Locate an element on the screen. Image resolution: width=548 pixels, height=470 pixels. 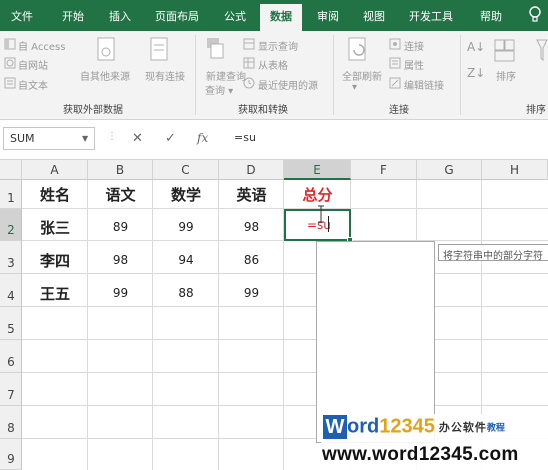
cell-e1: 总分 is located at coordinates (317, 194).